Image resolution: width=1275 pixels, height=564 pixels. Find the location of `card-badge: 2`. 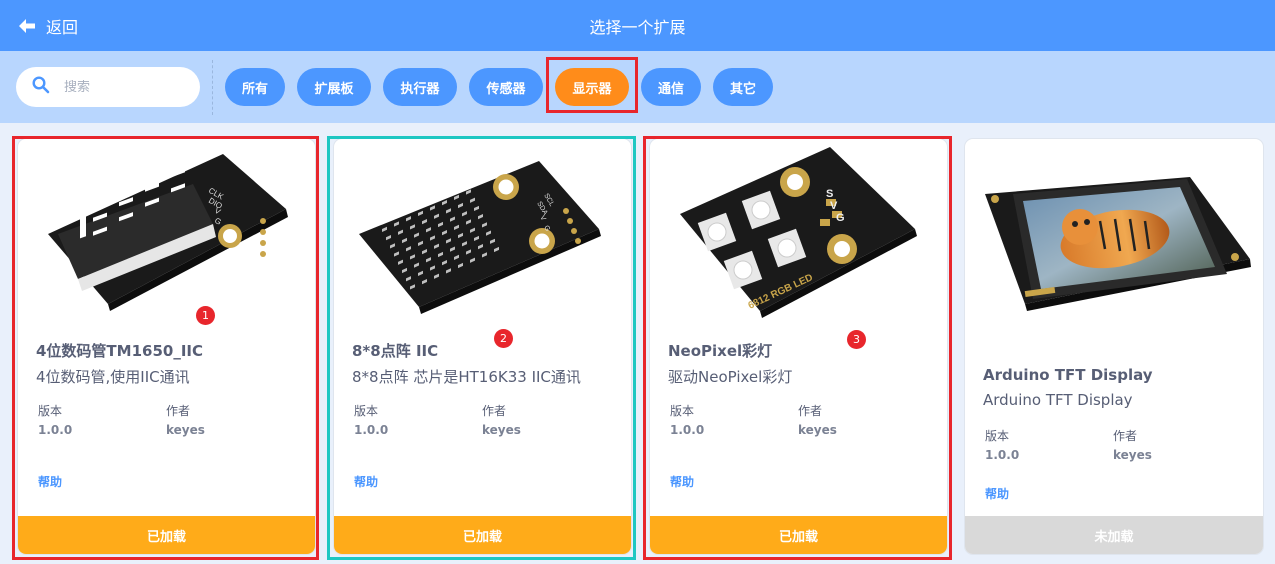

card-badge: 2 is located at coordinates (503, 338).